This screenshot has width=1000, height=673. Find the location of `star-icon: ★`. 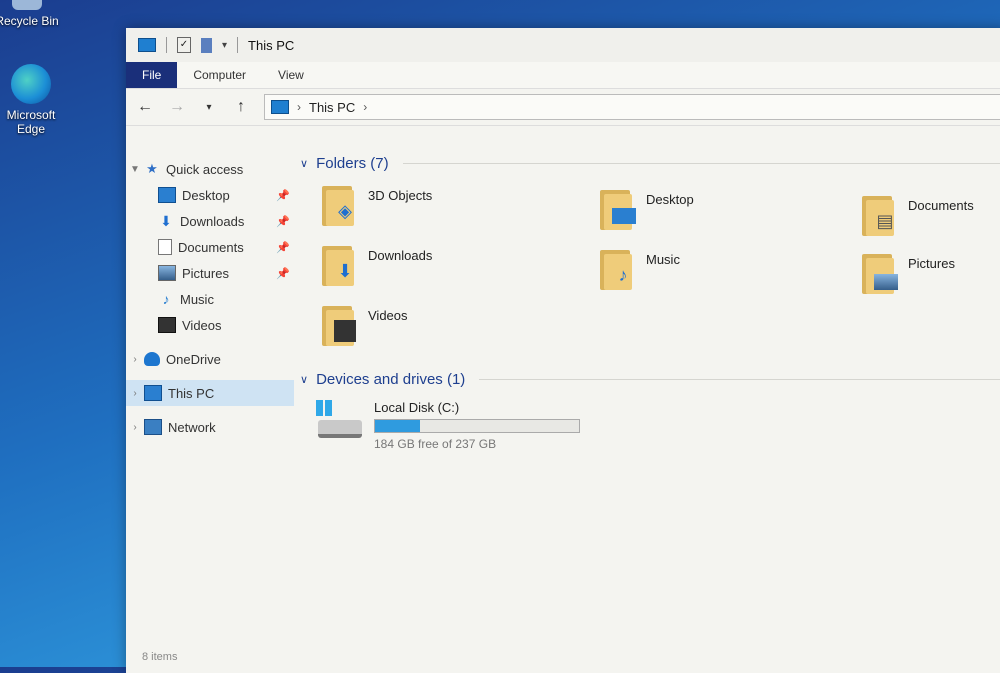

star-icon: ★ is located at coordinates (152, 168).